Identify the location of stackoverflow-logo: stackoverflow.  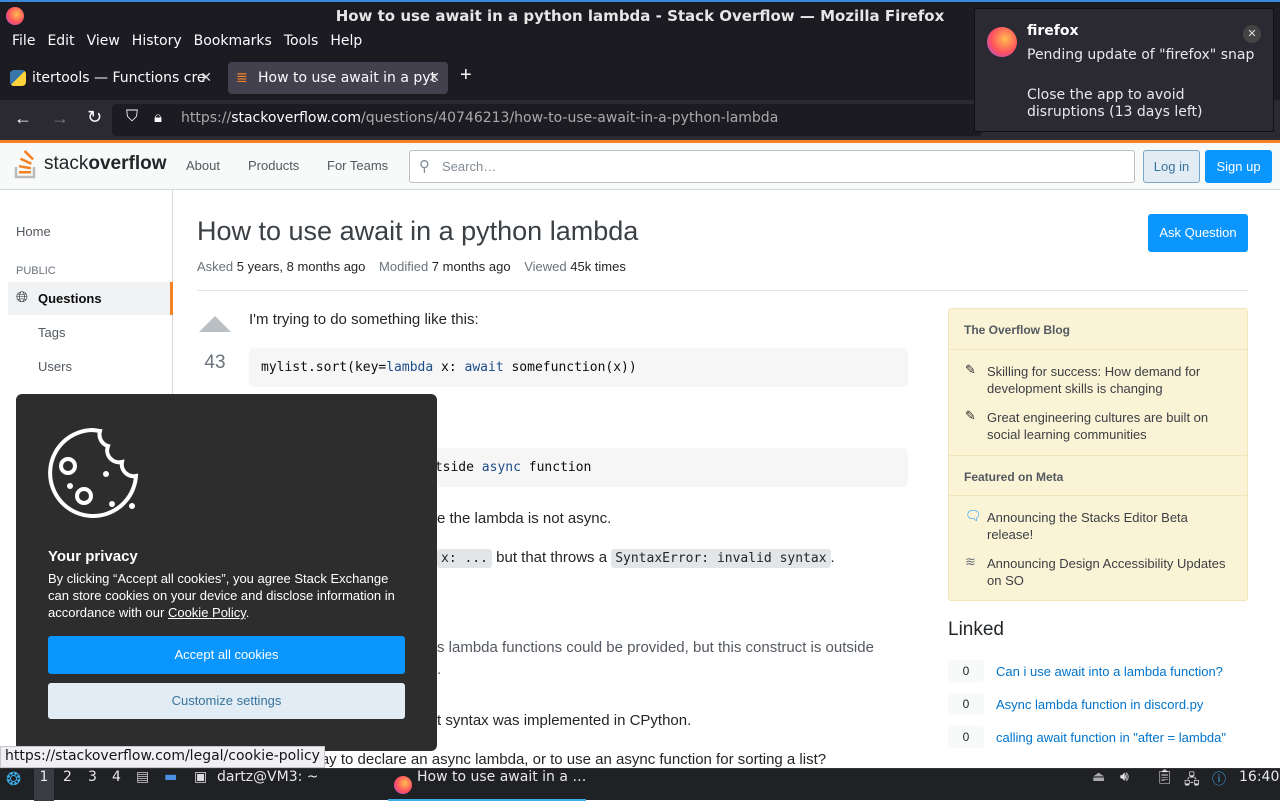
(90, 164).